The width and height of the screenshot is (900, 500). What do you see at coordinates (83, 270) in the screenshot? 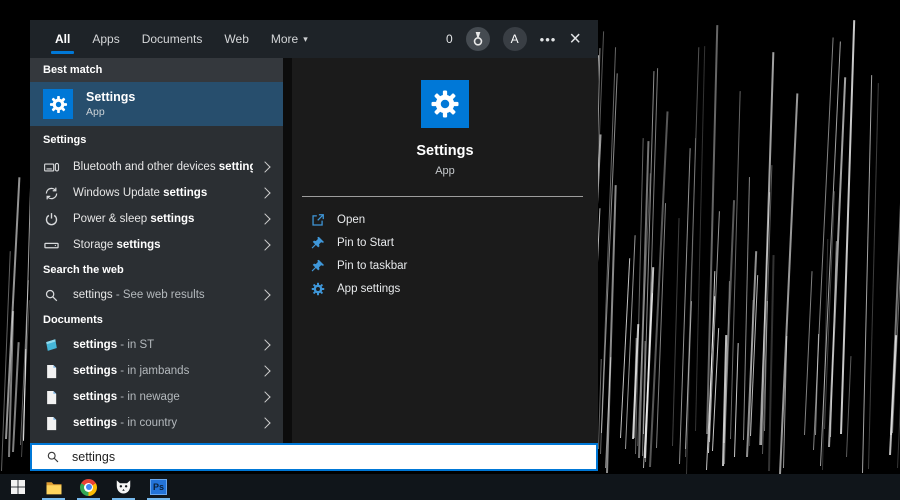
I see `web-section-header: Search the web` at bounding box center [83, 270].